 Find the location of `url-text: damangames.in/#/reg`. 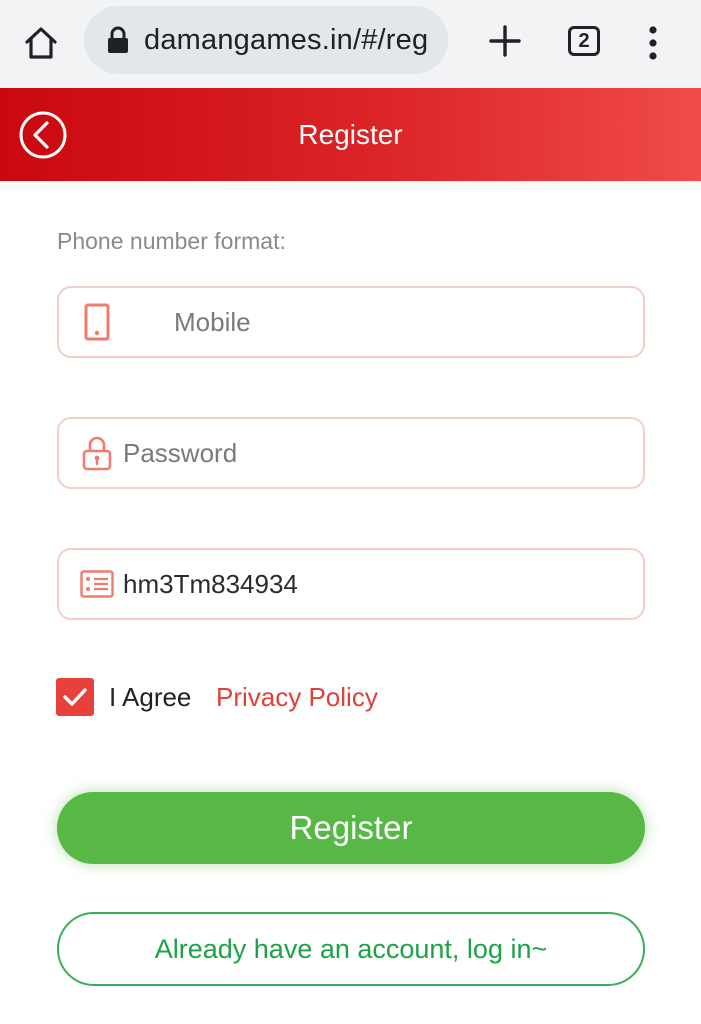

url-text: damangames.in/#/reg is located at coordinates (286, 39).